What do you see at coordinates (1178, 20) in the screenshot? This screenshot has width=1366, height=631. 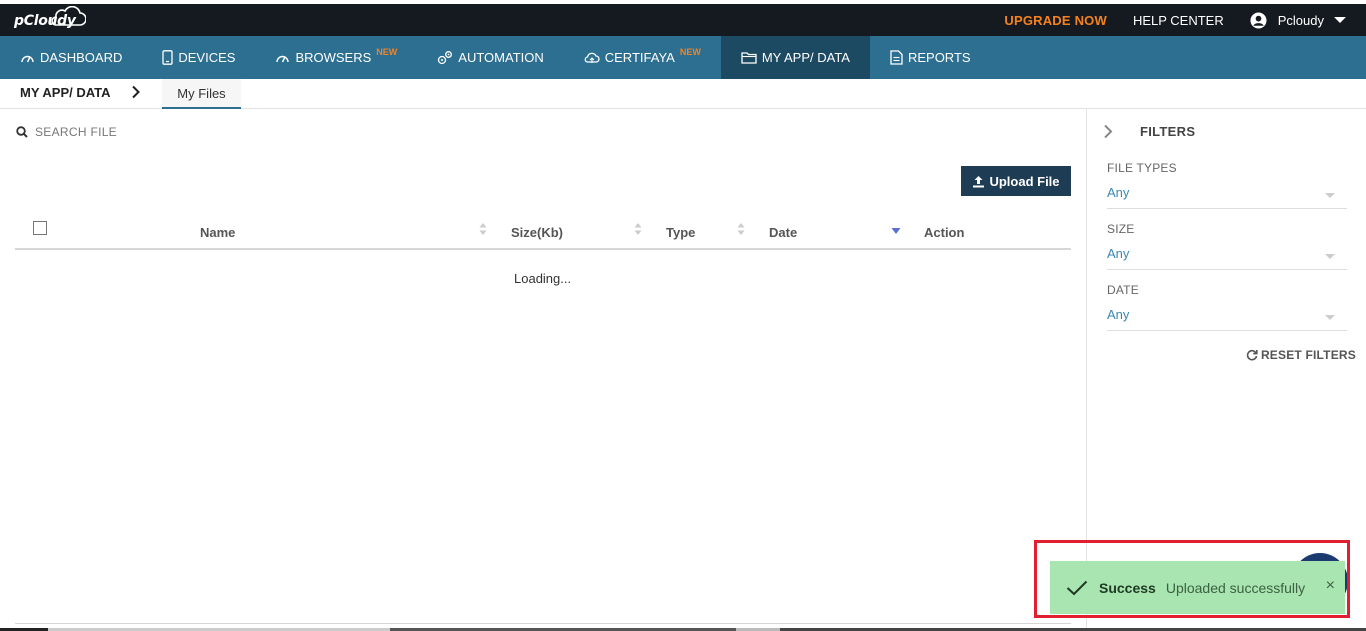 I see `help-center-link: HELP CENTER` at bounding box center [1178, 20].